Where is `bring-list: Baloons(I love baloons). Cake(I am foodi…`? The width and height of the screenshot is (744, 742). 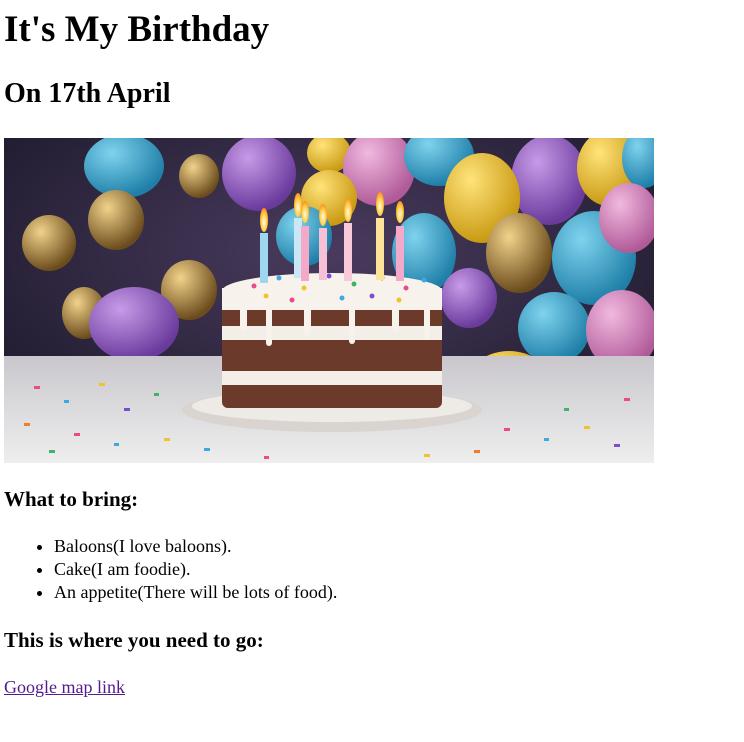 bring-list: Baloons(I love baloons). Cake(I am foodi… is located at coordinates (372, 569).